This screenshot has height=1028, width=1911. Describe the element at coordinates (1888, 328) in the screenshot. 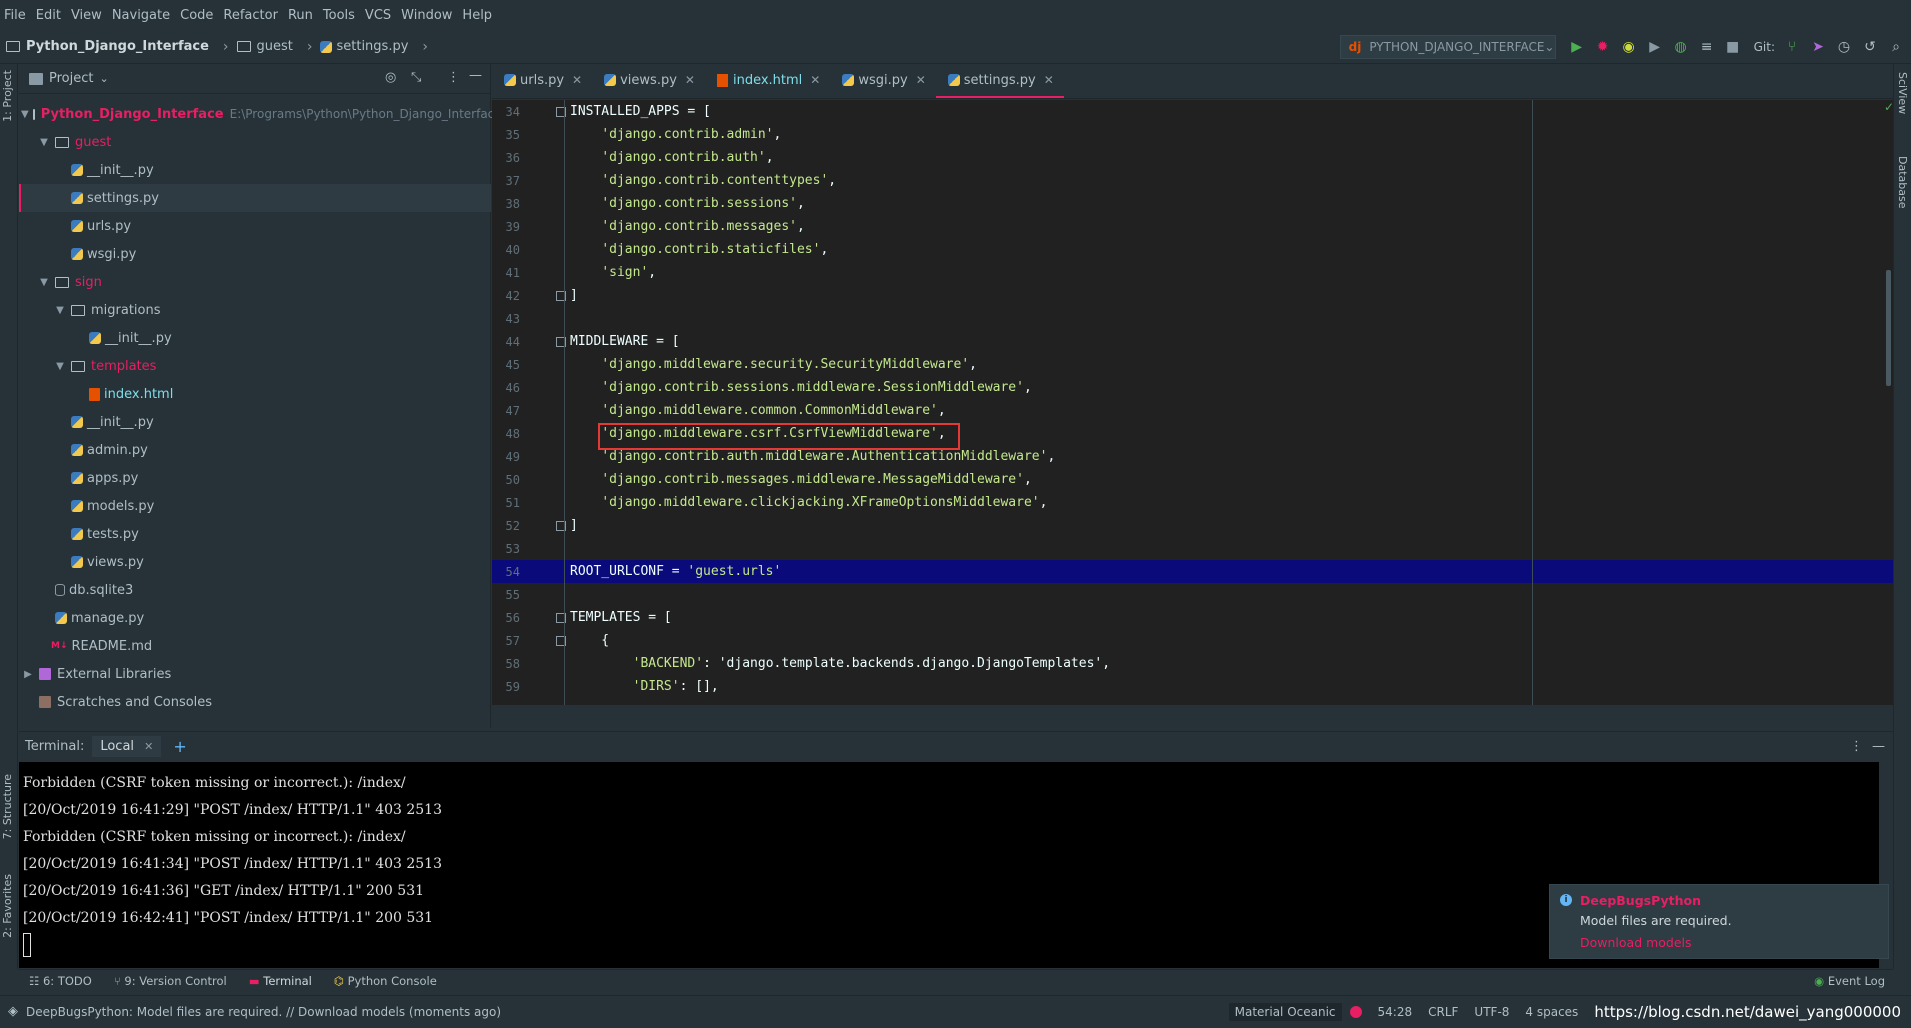

I see `editor-scrollbar` at that location.